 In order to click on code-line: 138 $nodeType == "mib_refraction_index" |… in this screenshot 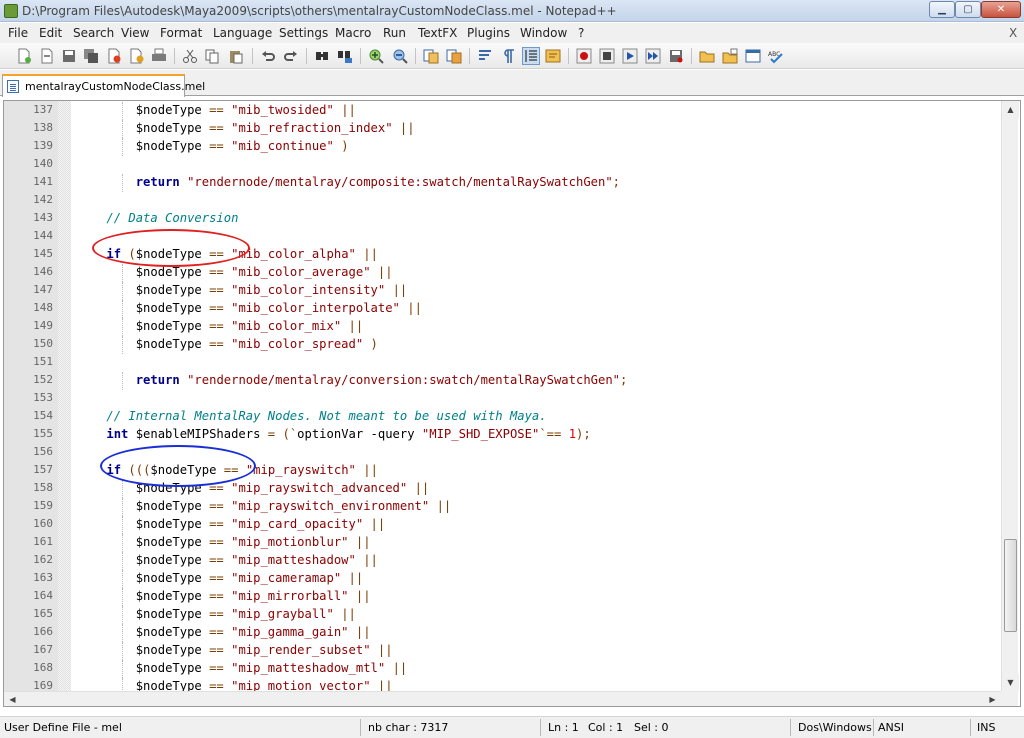, I will do `click(502, 129)`.